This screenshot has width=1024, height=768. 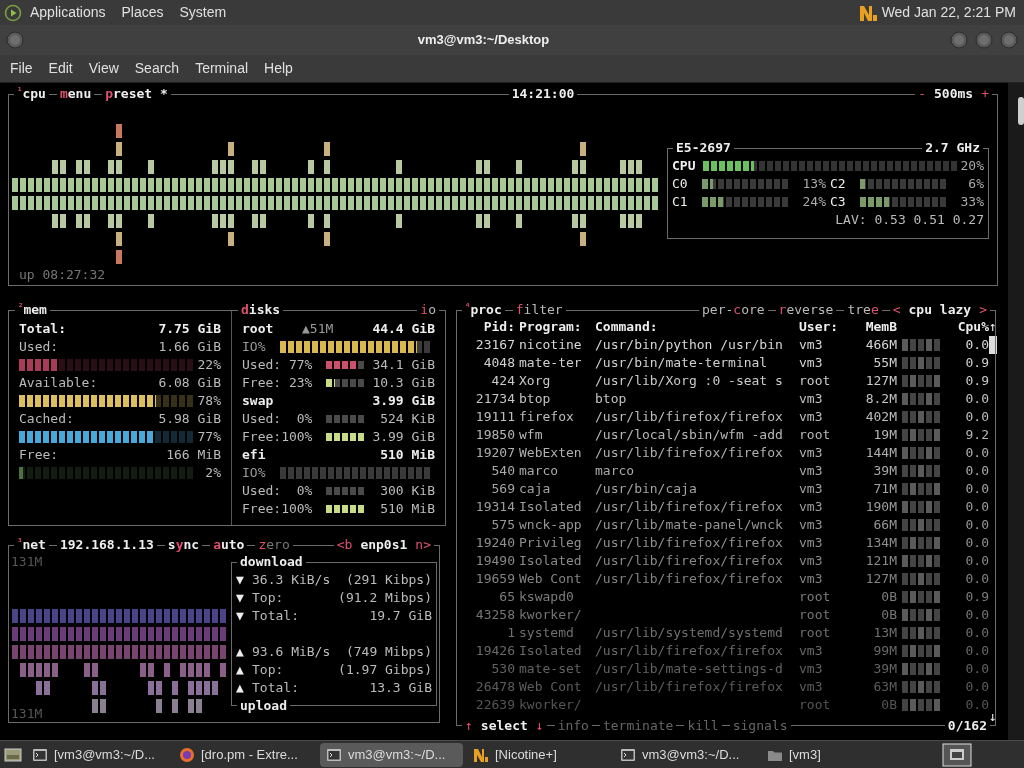 What do you see at coordinates (403, 365) in the screenshot?
I see `usage-value: 34.1 GiB` at bounding box center [403, 365].